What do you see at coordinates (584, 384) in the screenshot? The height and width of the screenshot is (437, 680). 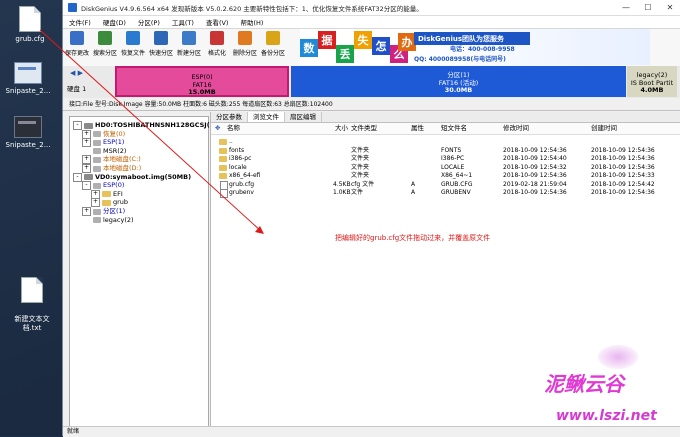 I see `watermark-text: 泥鳅云谷` at bounding box center [584, 384].